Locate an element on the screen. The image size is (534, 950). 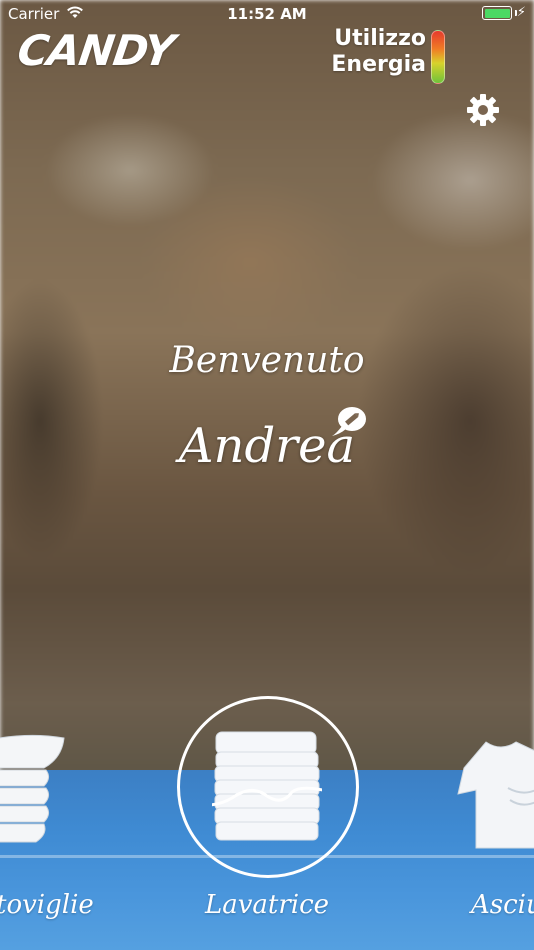
welcome-text: Benvenuto is located at coordinates (267, 360).